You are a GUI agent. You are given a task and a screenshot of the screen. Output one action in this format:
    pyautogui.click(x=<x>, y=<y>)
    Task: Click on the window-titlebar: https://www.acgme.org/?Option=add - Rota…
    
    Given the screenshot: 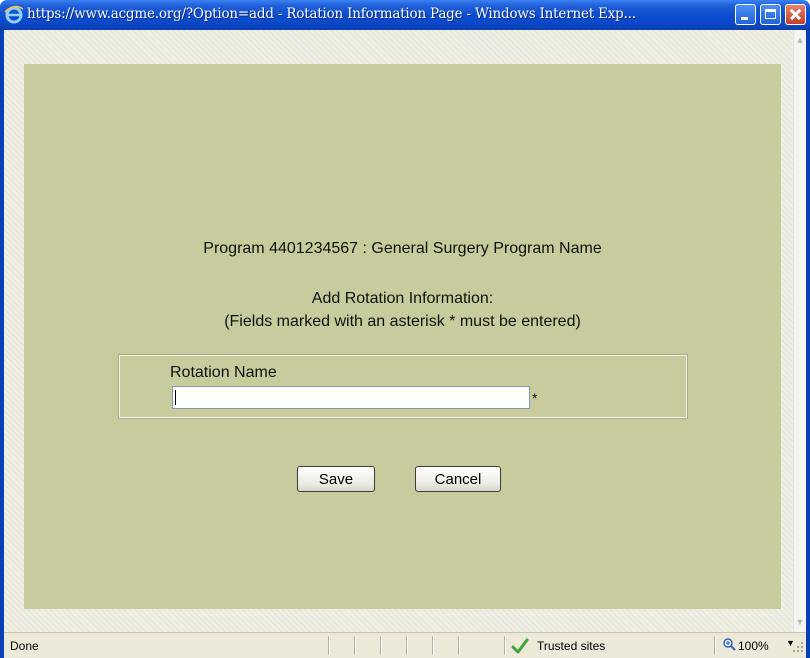 What is the action you would take?
    pyautogui.click(x=405, y=15)
    